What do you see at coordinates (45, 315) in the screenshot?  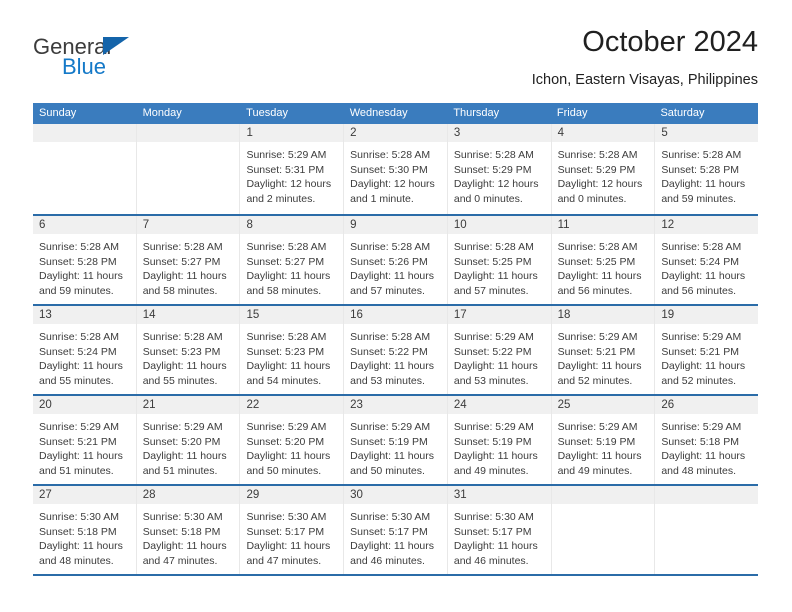 I see `day-number: 13` at bounding box center [45, 315].